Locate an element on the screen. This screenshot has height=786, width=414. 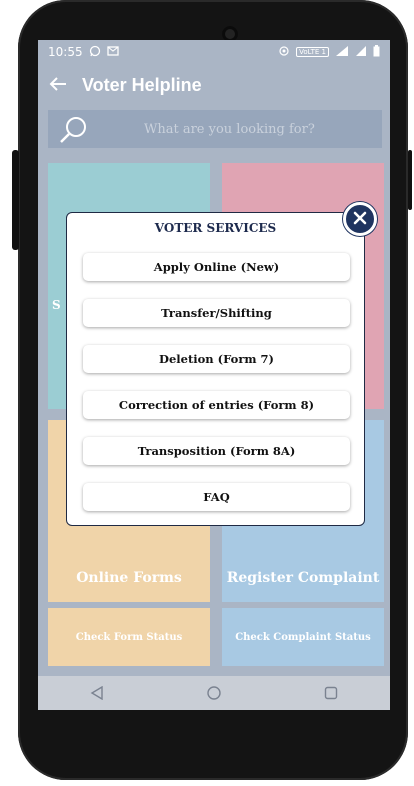
correction-form8-button: Correction of entries (Form 8) is located at coordinates (216, 405).